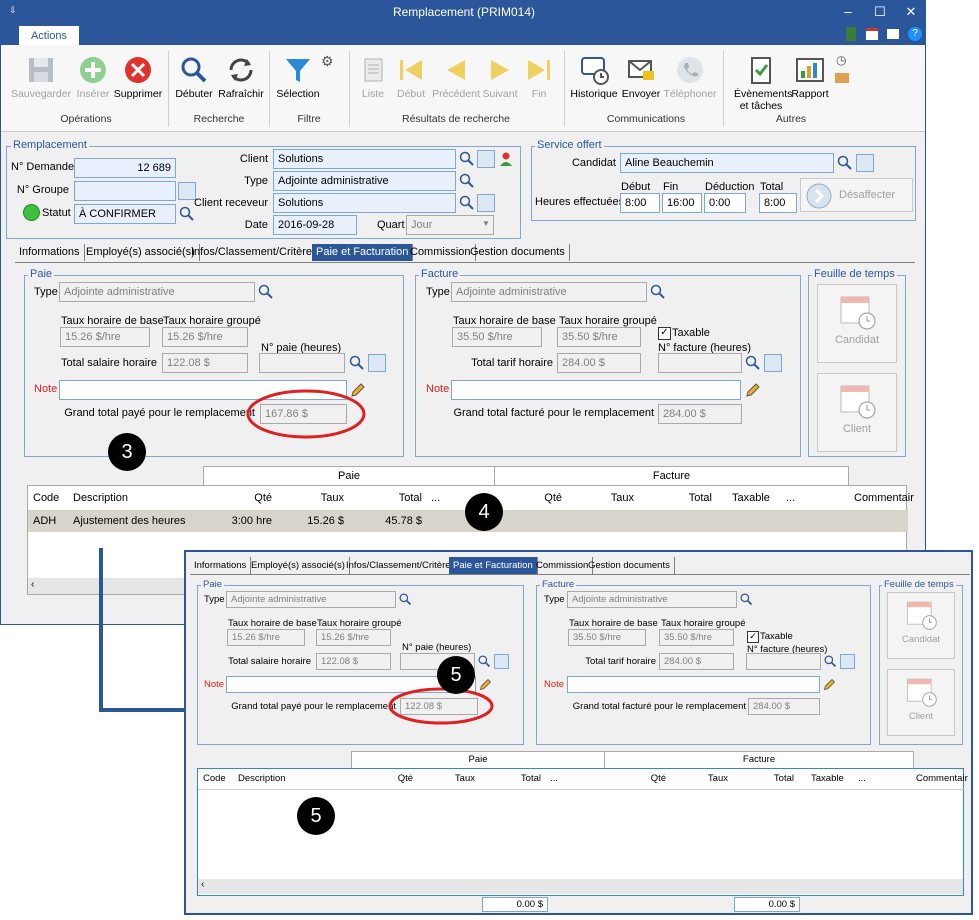 Image resolution: width=979 pixels, height=920 pixels. What do you see at coordinates (594, 77) in the screenshot?
I see `history-button: Historique` at bounding box center [594, 77].